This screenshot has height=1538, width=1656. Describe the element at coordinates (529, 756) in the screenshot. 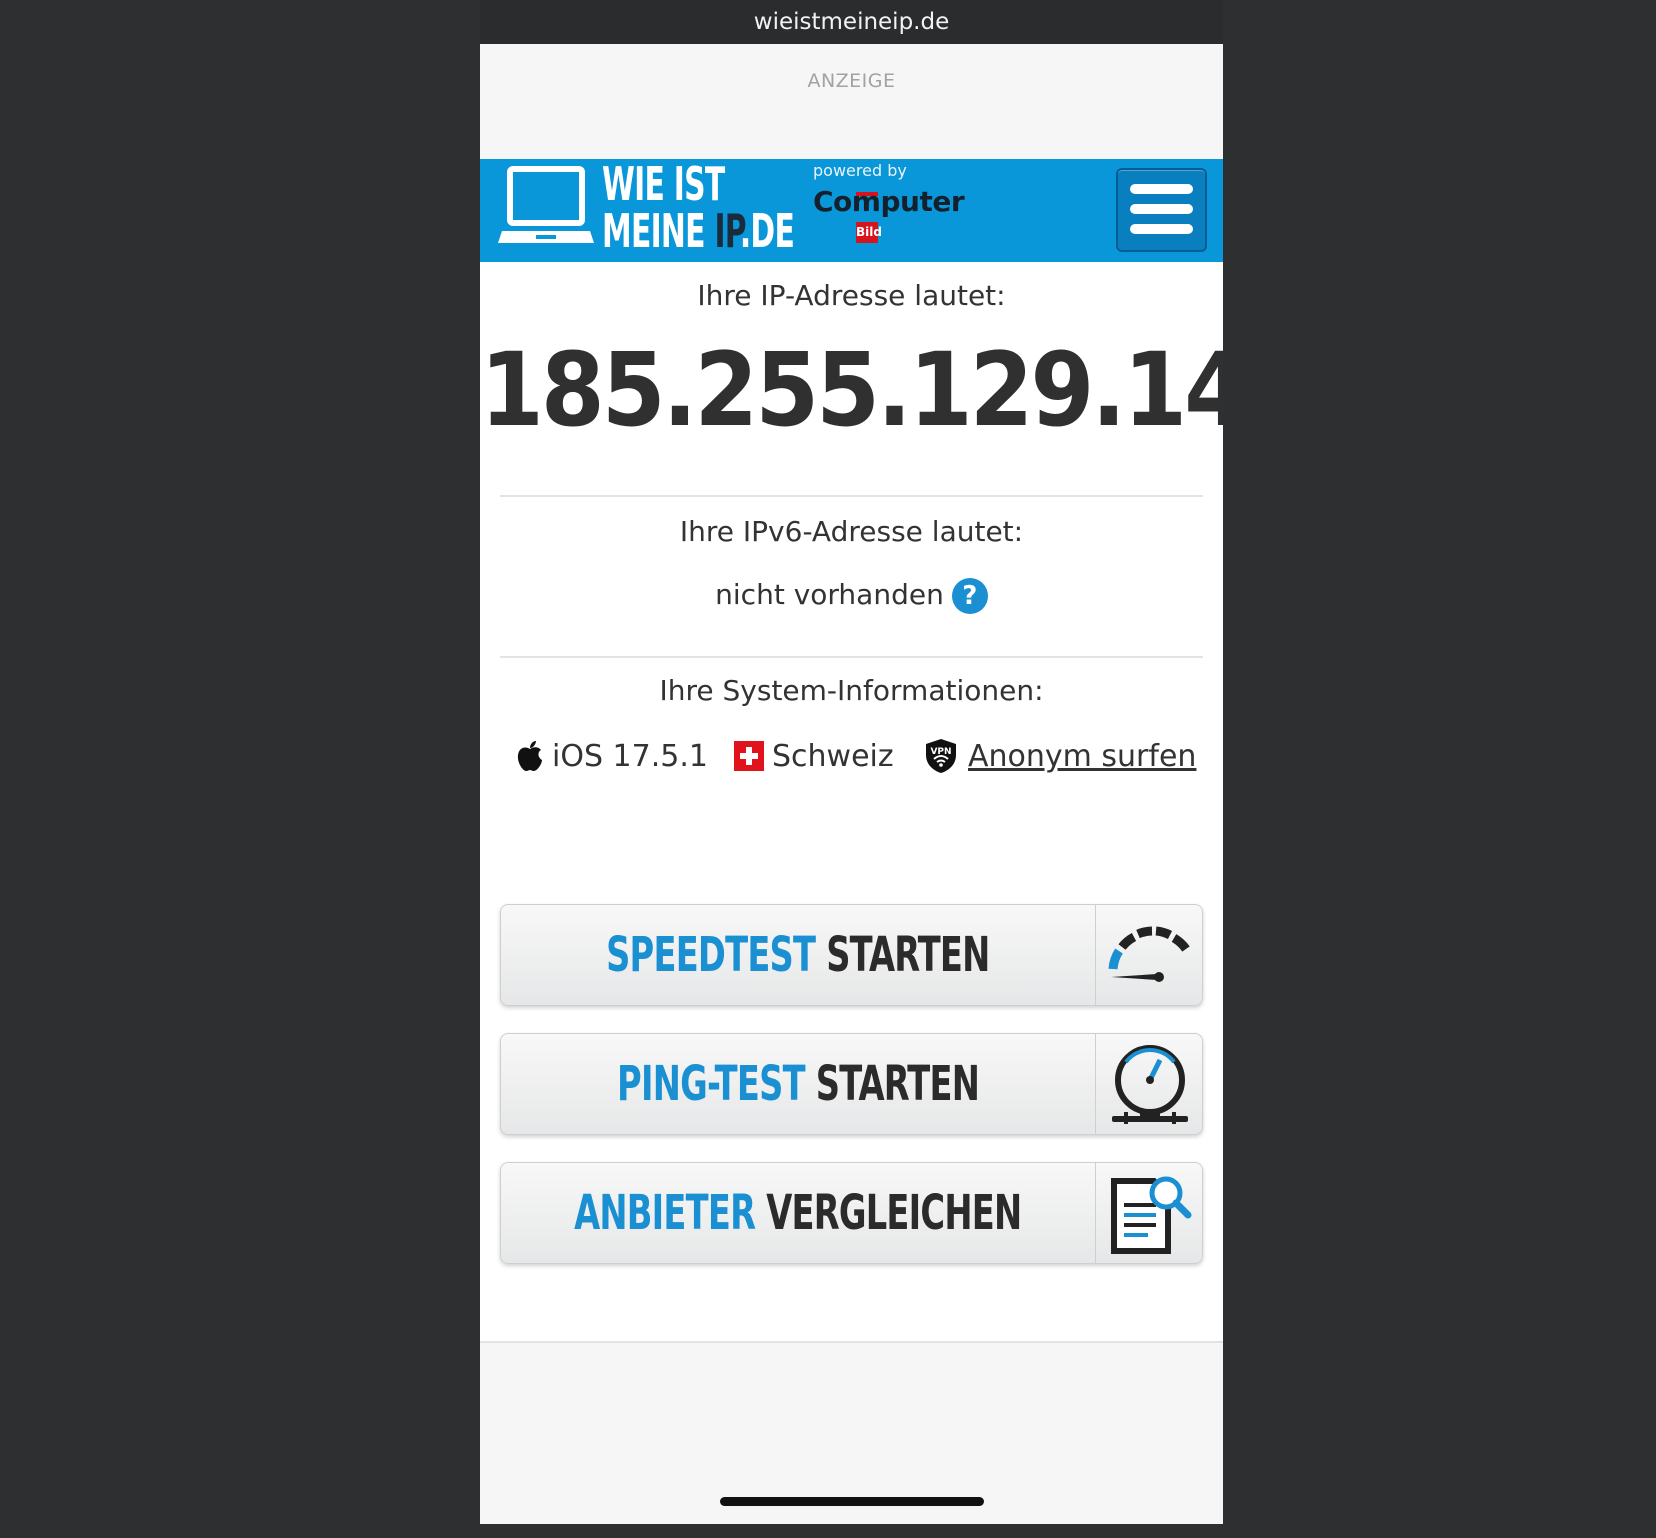

I see `apple-icon` at that location.